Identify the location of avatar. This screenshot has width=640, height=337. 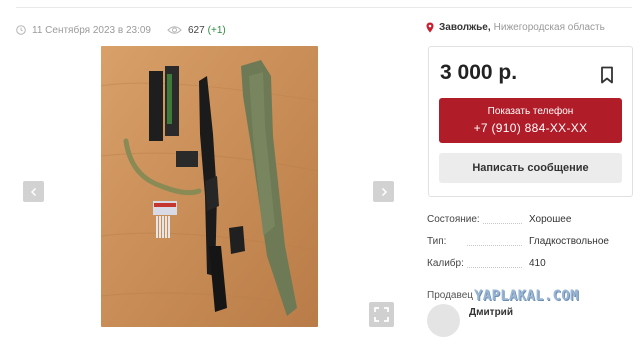
(443, 320).